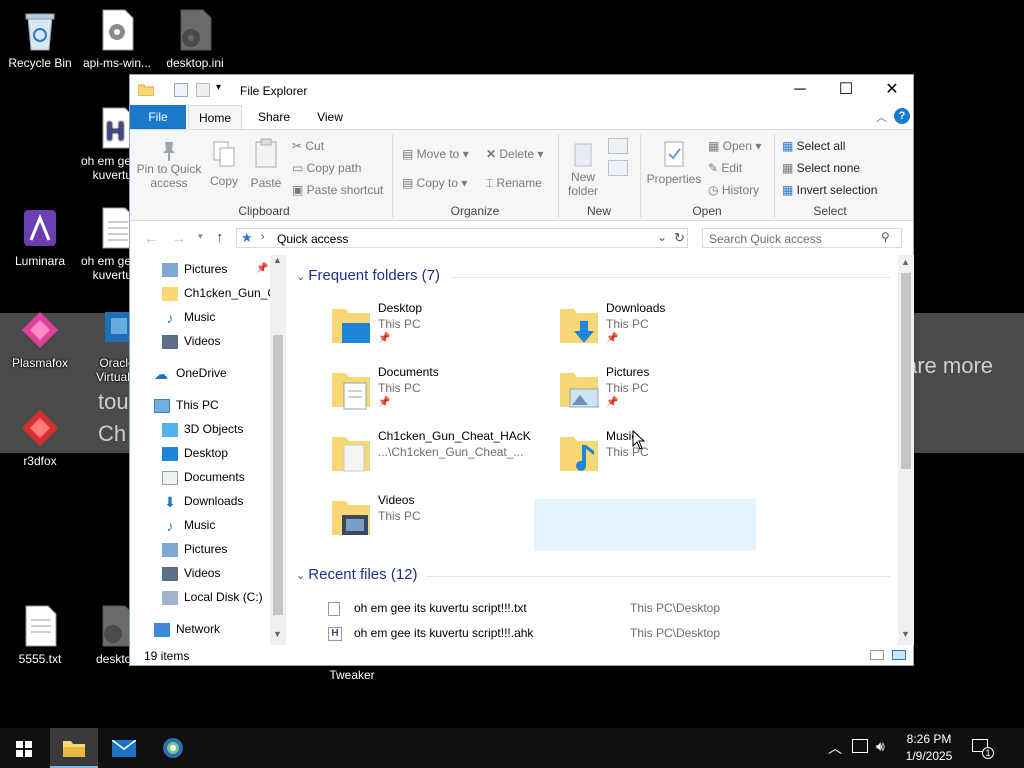 The width and height of the screenshot is (1024, 768). I want to click on new-folder-qat-icon, so click(203, 90).